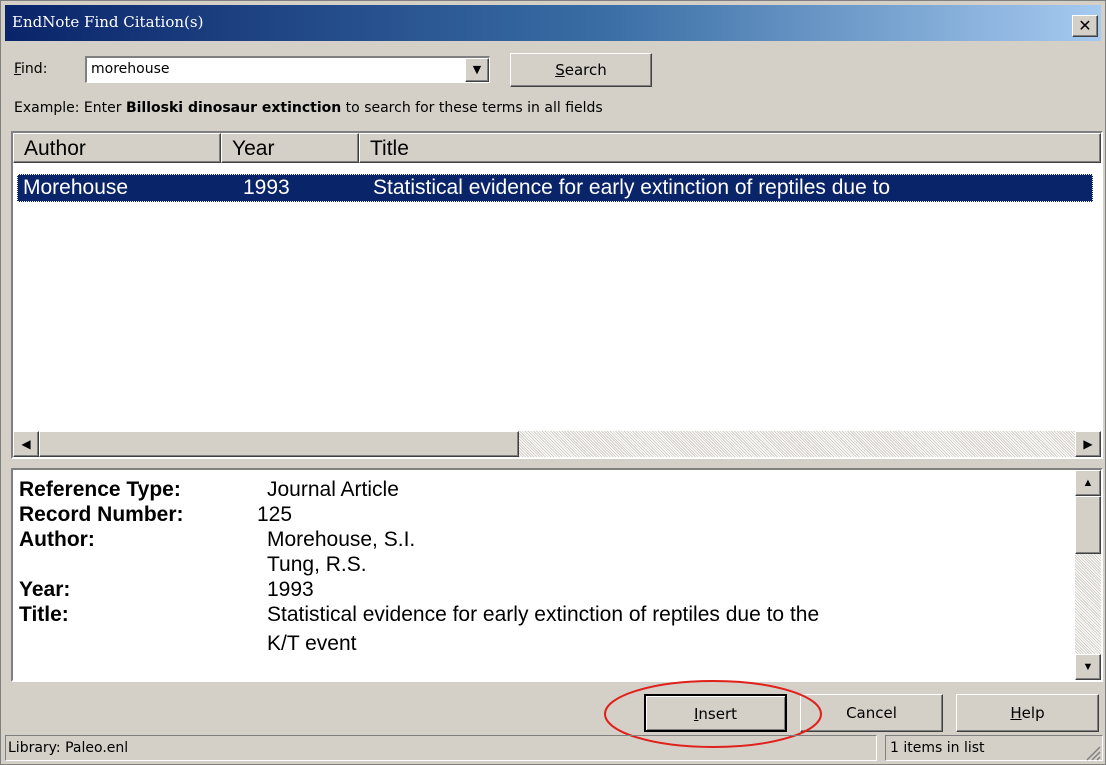 The width and height of the screenshot is (1106, 765). Describe the element at coordinates (1088, 667) in the screenshot. I see `scroll-down-icon: ▼` at that location.